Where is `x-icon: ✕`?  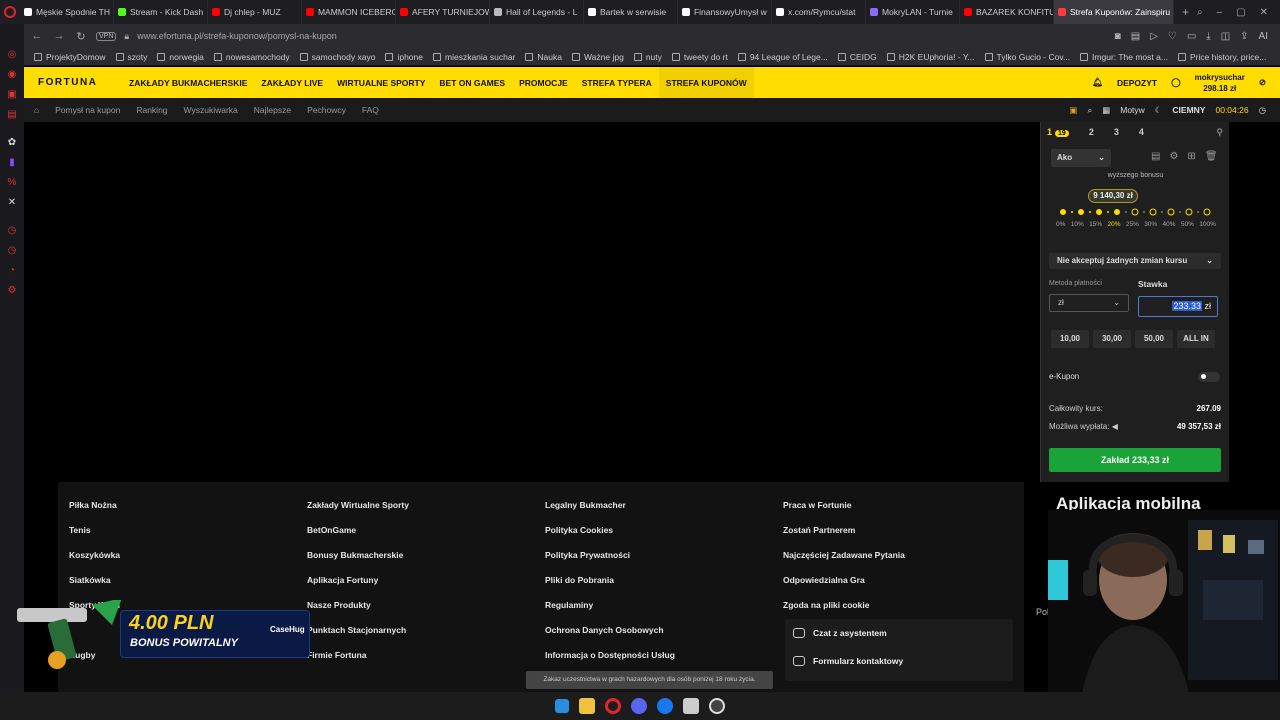
x-icon: ✕ is located at coordinates (12, 202).